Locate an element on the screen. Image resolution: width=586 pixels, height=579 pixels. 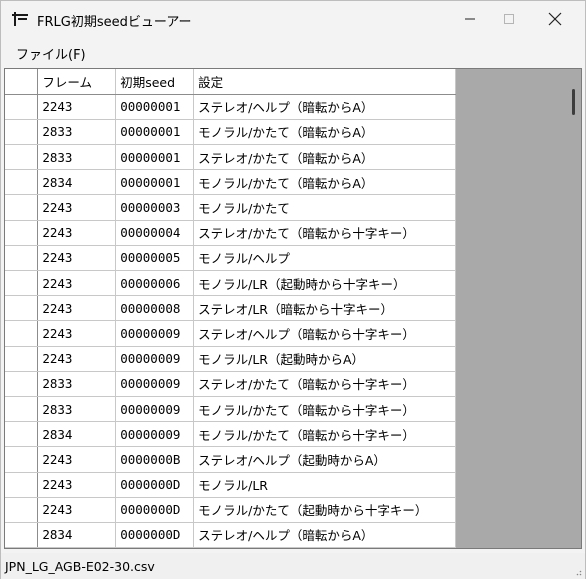
cell-setting: モノラル/LR is located at coordinates (324, 485).